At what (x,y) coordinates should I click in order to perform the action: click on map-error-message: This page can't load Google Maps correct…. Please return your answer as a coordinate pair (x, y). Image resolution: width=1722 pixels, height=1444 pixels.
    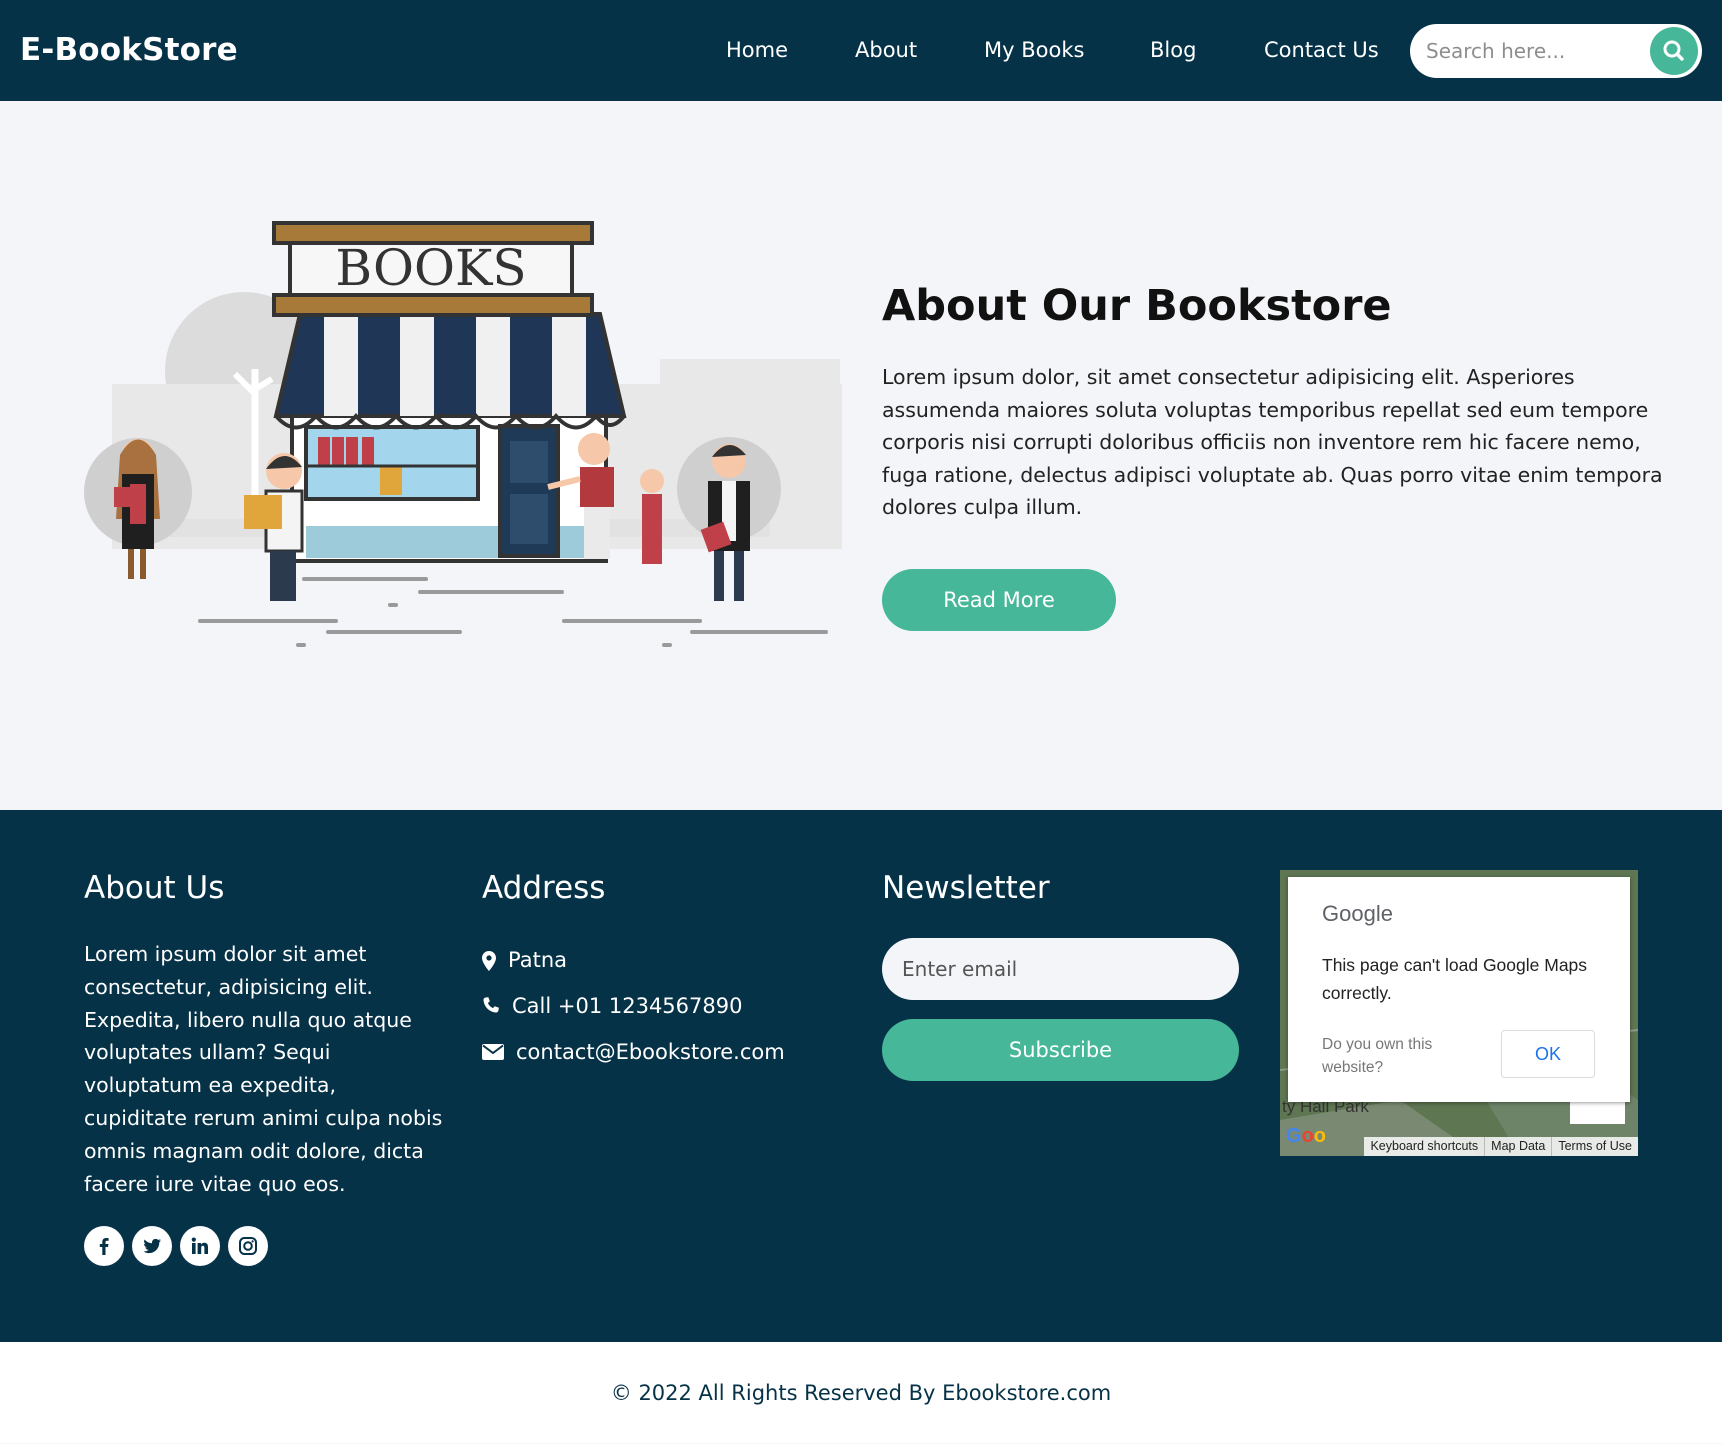
    Looking at the image, I should click on (1455, 979).